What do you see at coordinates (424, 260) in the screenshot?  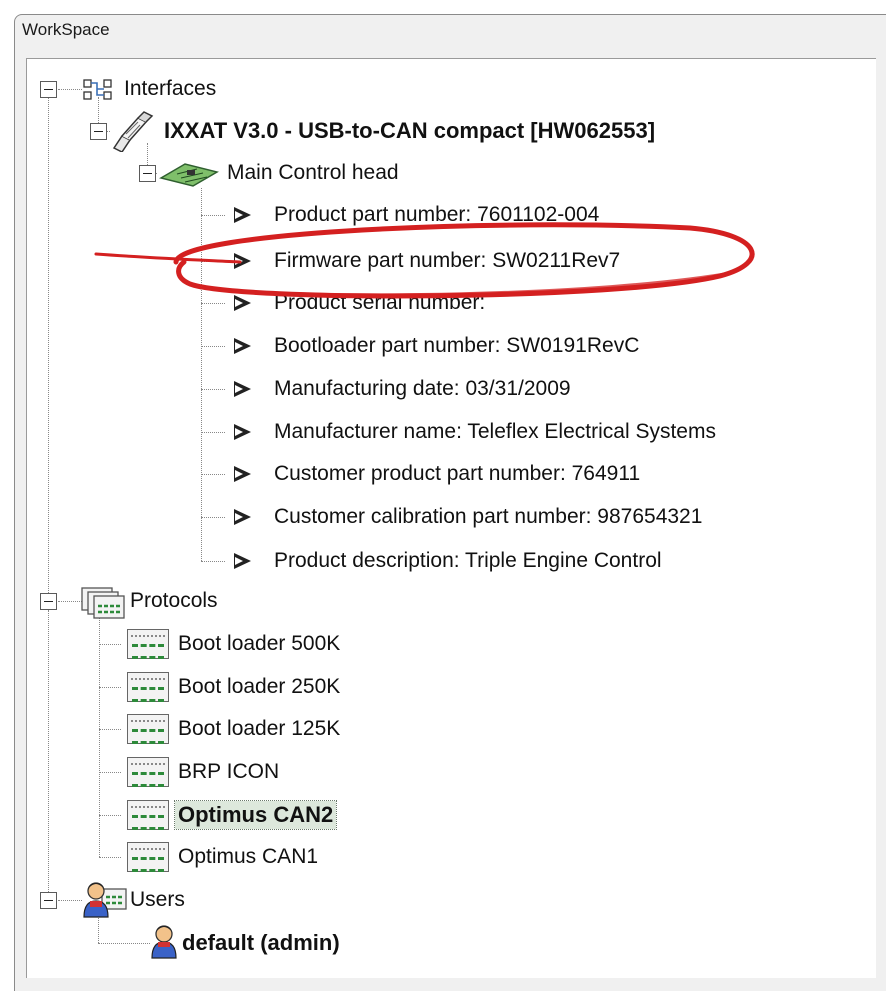 I see `annotation-highlight-ellipse` at bounding box center [424, 260].